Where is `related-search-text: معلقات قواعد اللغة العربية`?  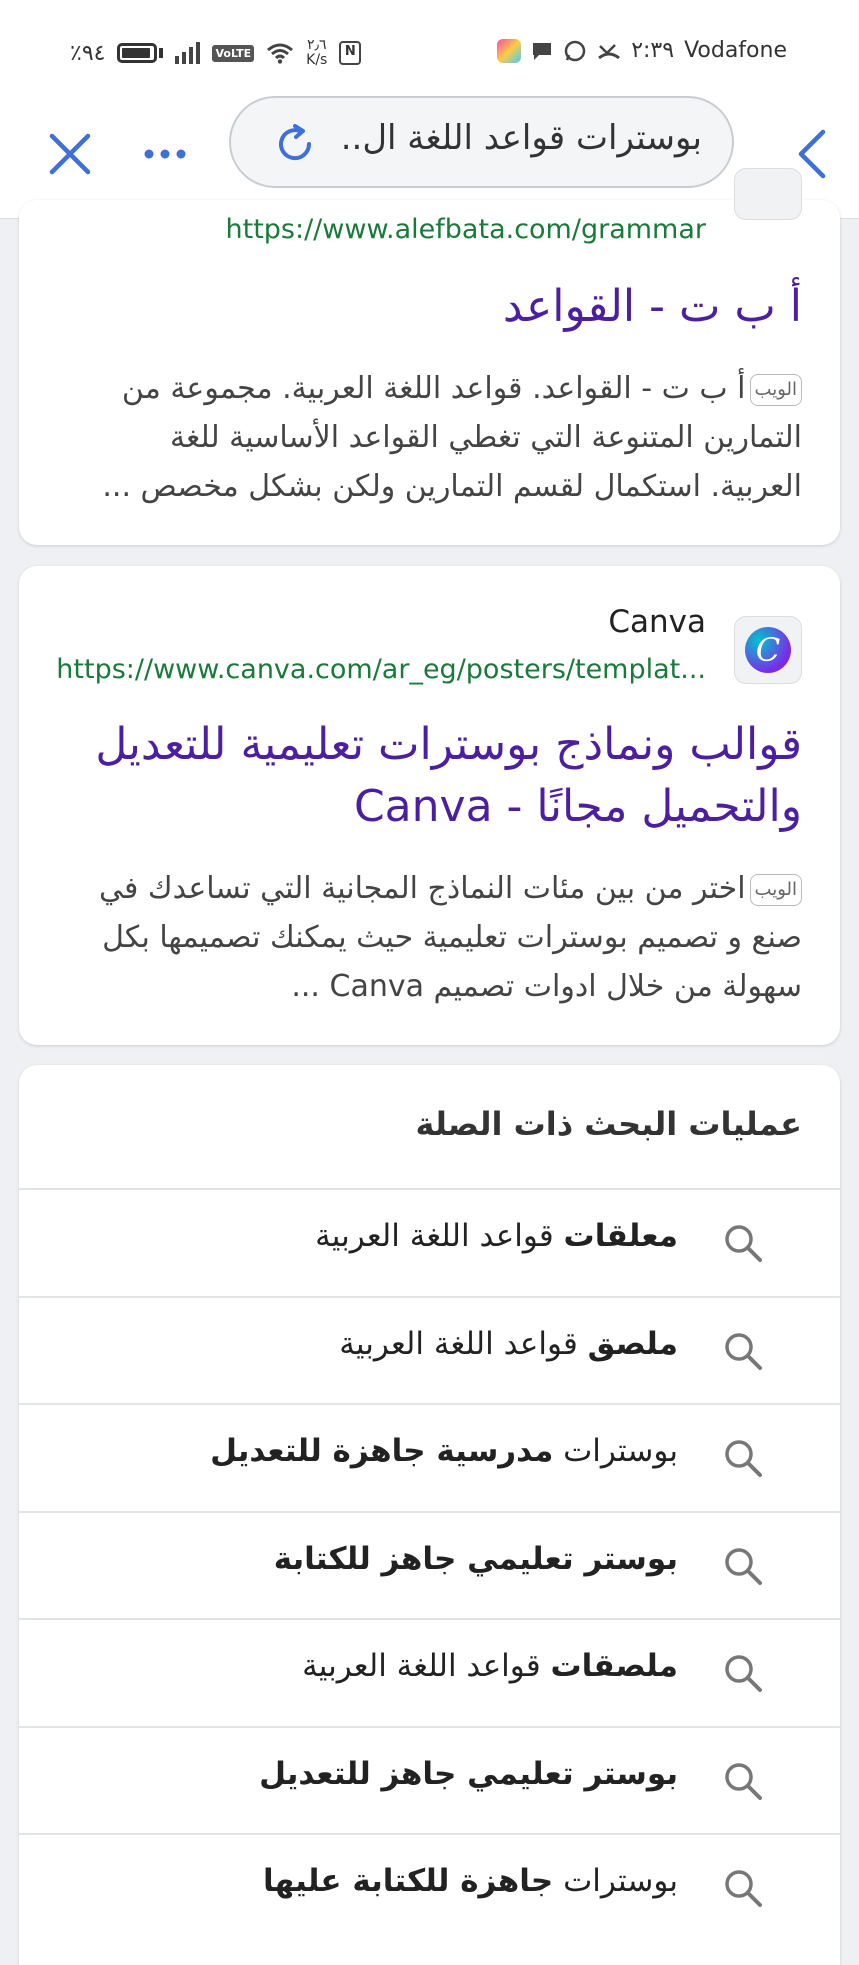
related-search-text: معلقات قواعد اللغة العربية is located at coordinates (496, 1236).